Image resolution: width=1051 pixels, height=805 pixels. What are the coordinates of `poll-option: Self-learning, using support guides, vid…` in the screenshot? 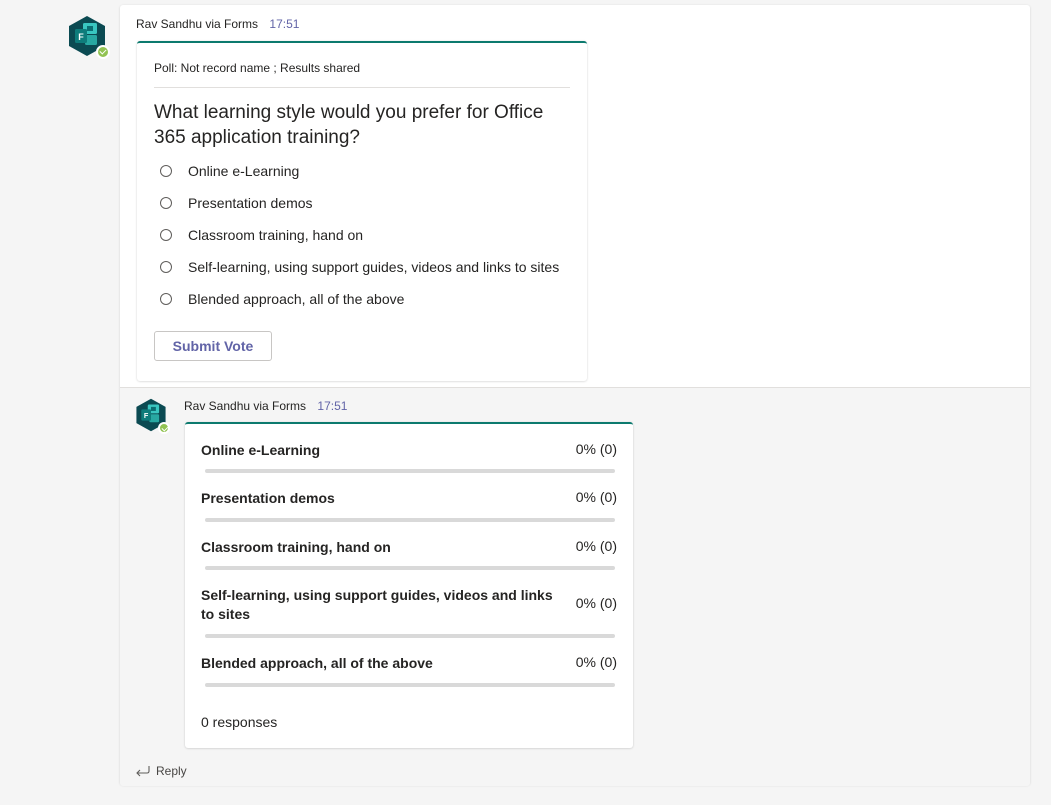 It's located at (356, 267).